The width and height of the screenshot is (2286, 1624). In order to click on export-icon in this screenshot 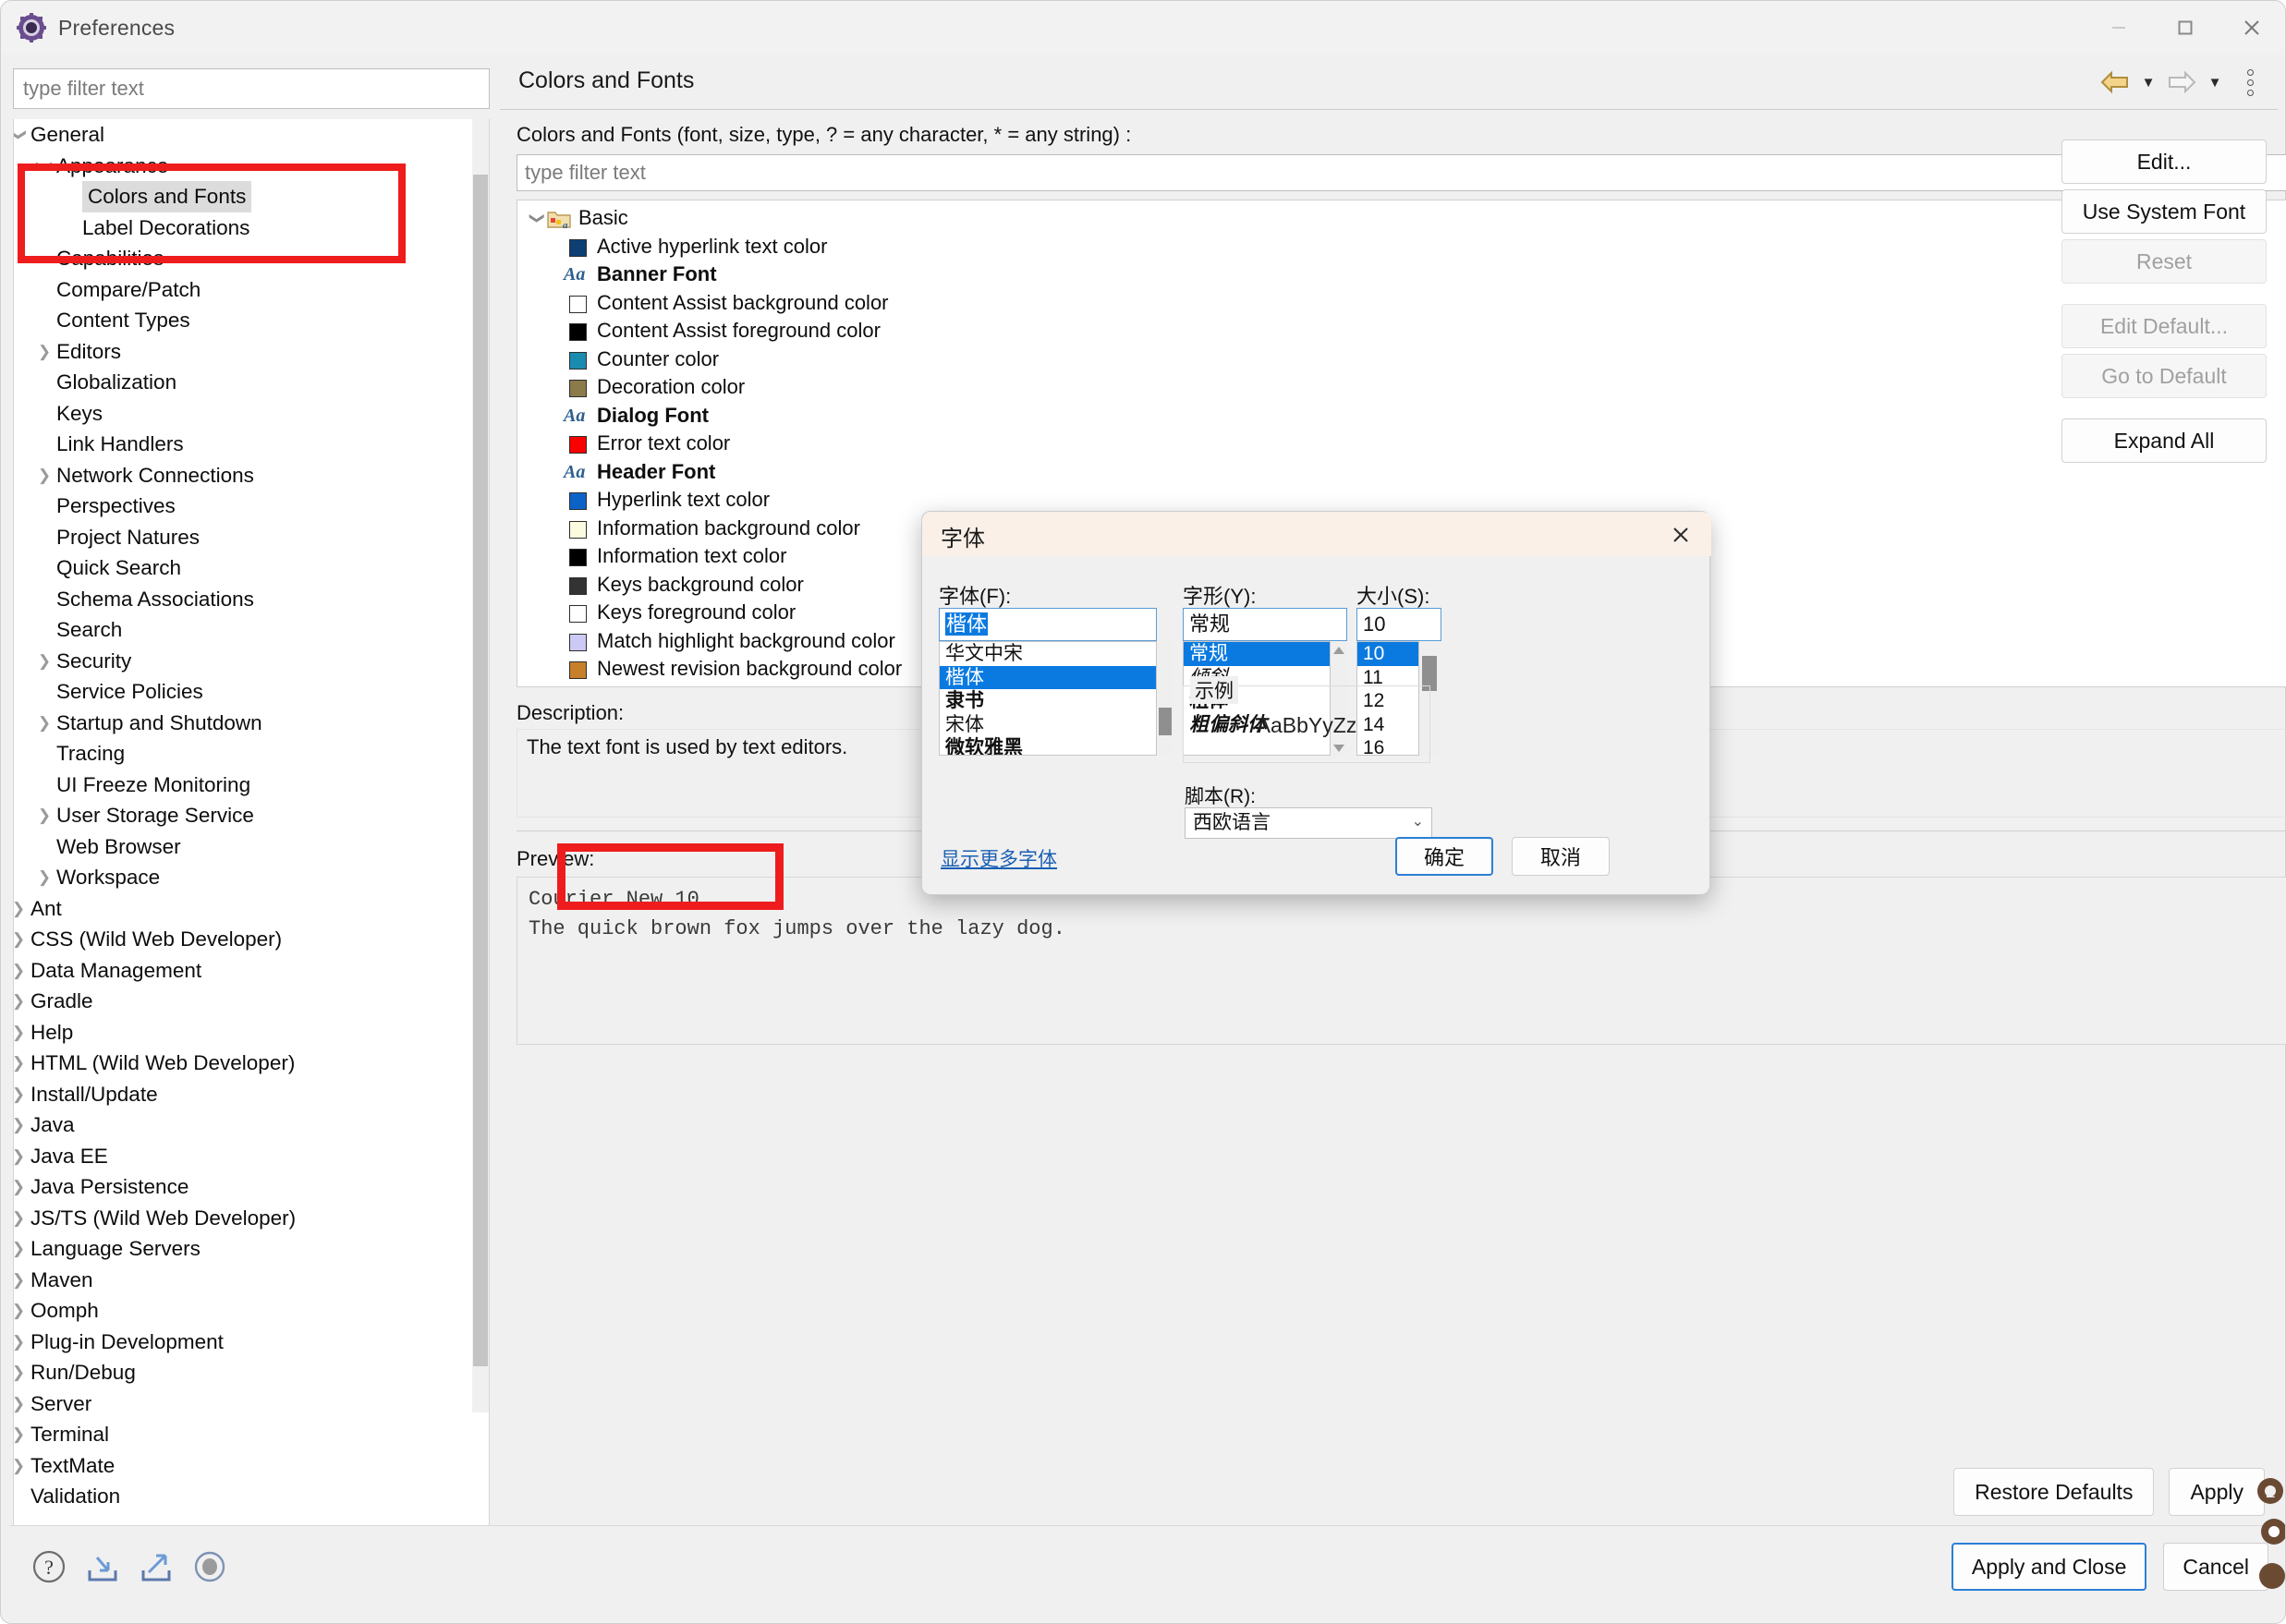, I will do `click(156, 1569)`.